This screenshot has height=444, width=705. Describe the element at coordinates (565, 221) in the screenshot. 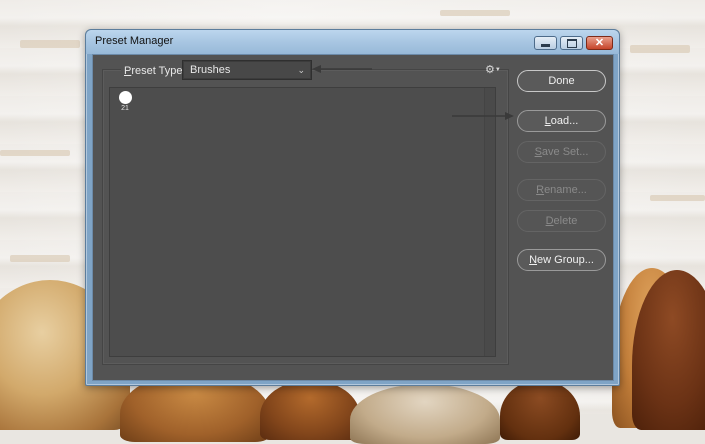

I see `delete-button-label: elete` at that location.